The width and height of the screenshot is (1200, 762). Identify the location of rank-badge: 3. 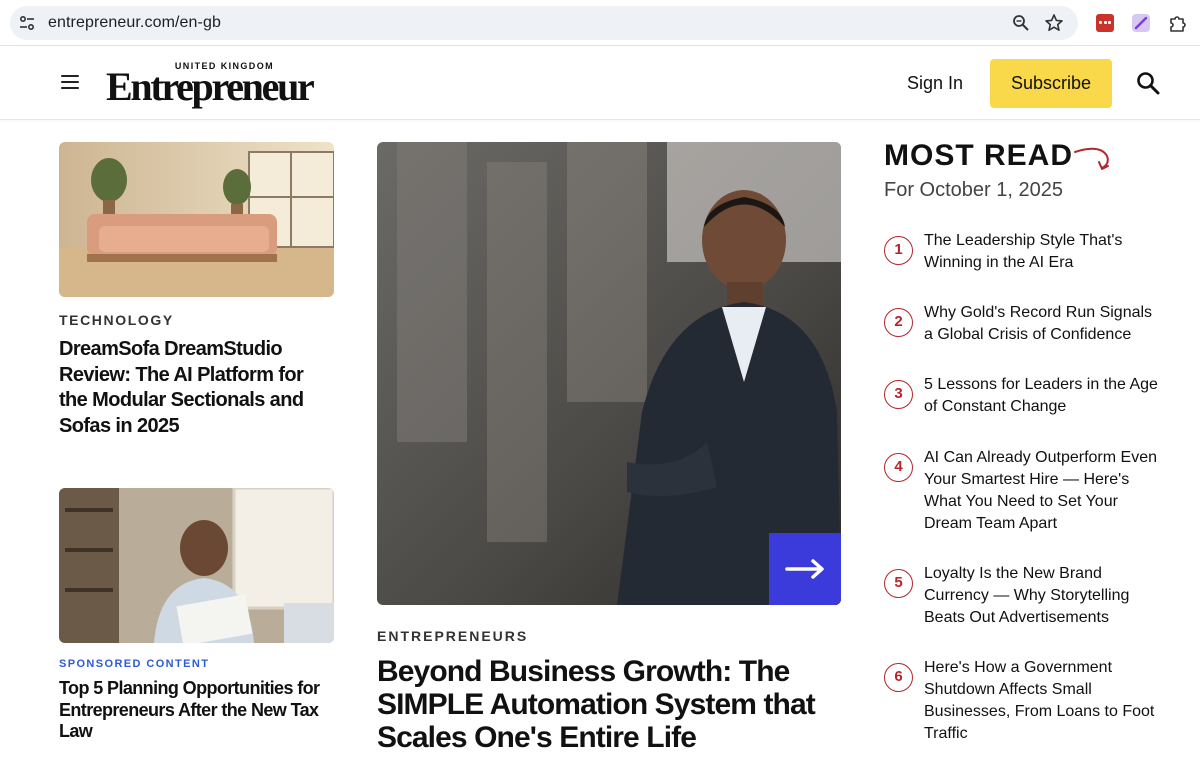
(898, 394).